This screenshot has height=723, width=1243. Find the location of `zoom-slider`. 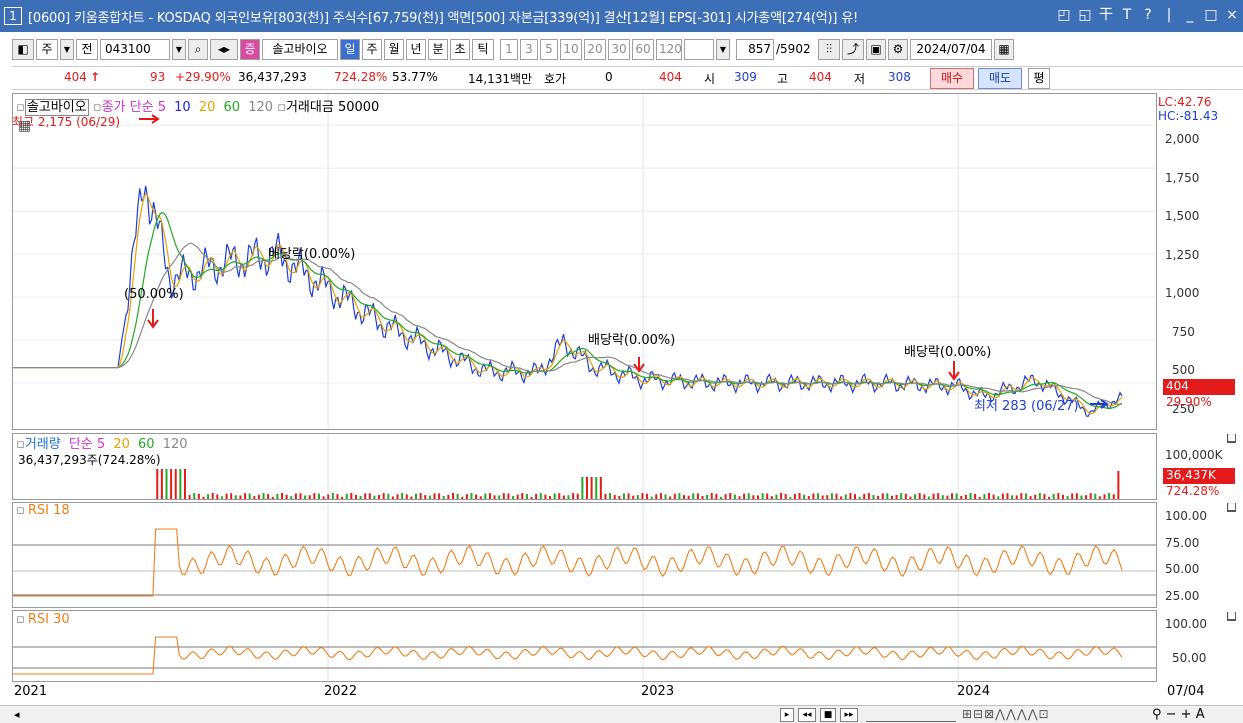

zoom-slider is located at coordinates (911, 715).